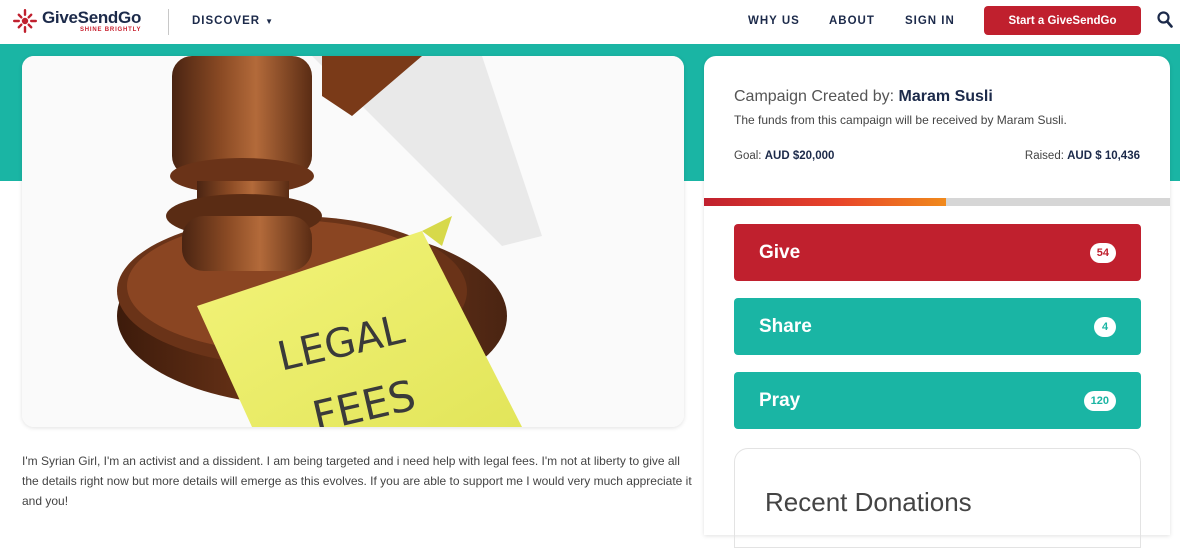 The height and width of the screenshot is (548, 1180). I want to click on goal-label: Goal:, so click(748, 156).